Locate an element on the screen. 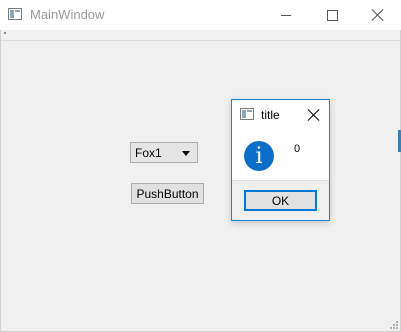 This screenshot has height=332, width=401. close-button is located at coordinates (378, 15).